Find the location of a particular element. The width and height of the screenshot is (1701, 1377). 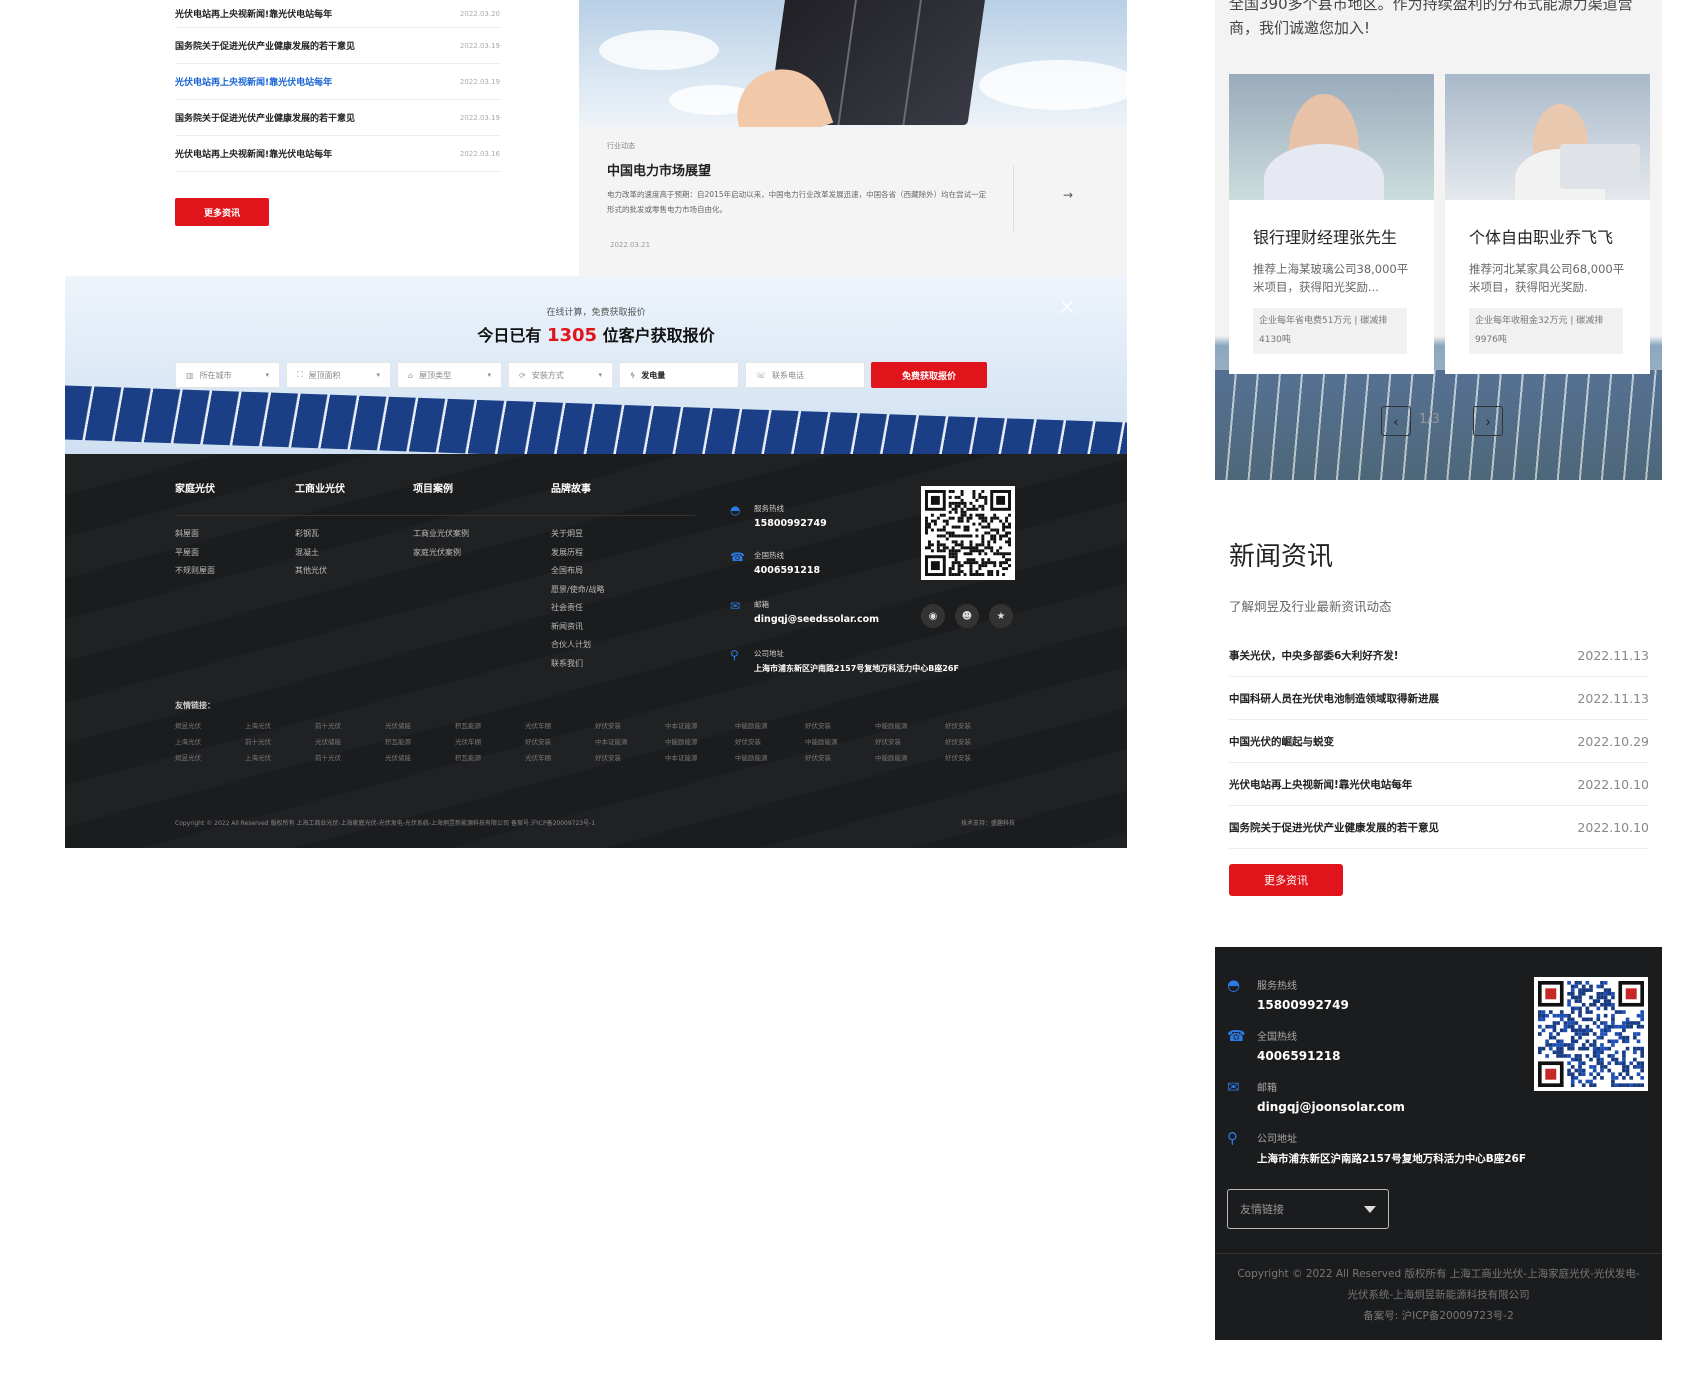

contact-value: dingqj@joonsolar.com is located at coordinates (1331, 1107).